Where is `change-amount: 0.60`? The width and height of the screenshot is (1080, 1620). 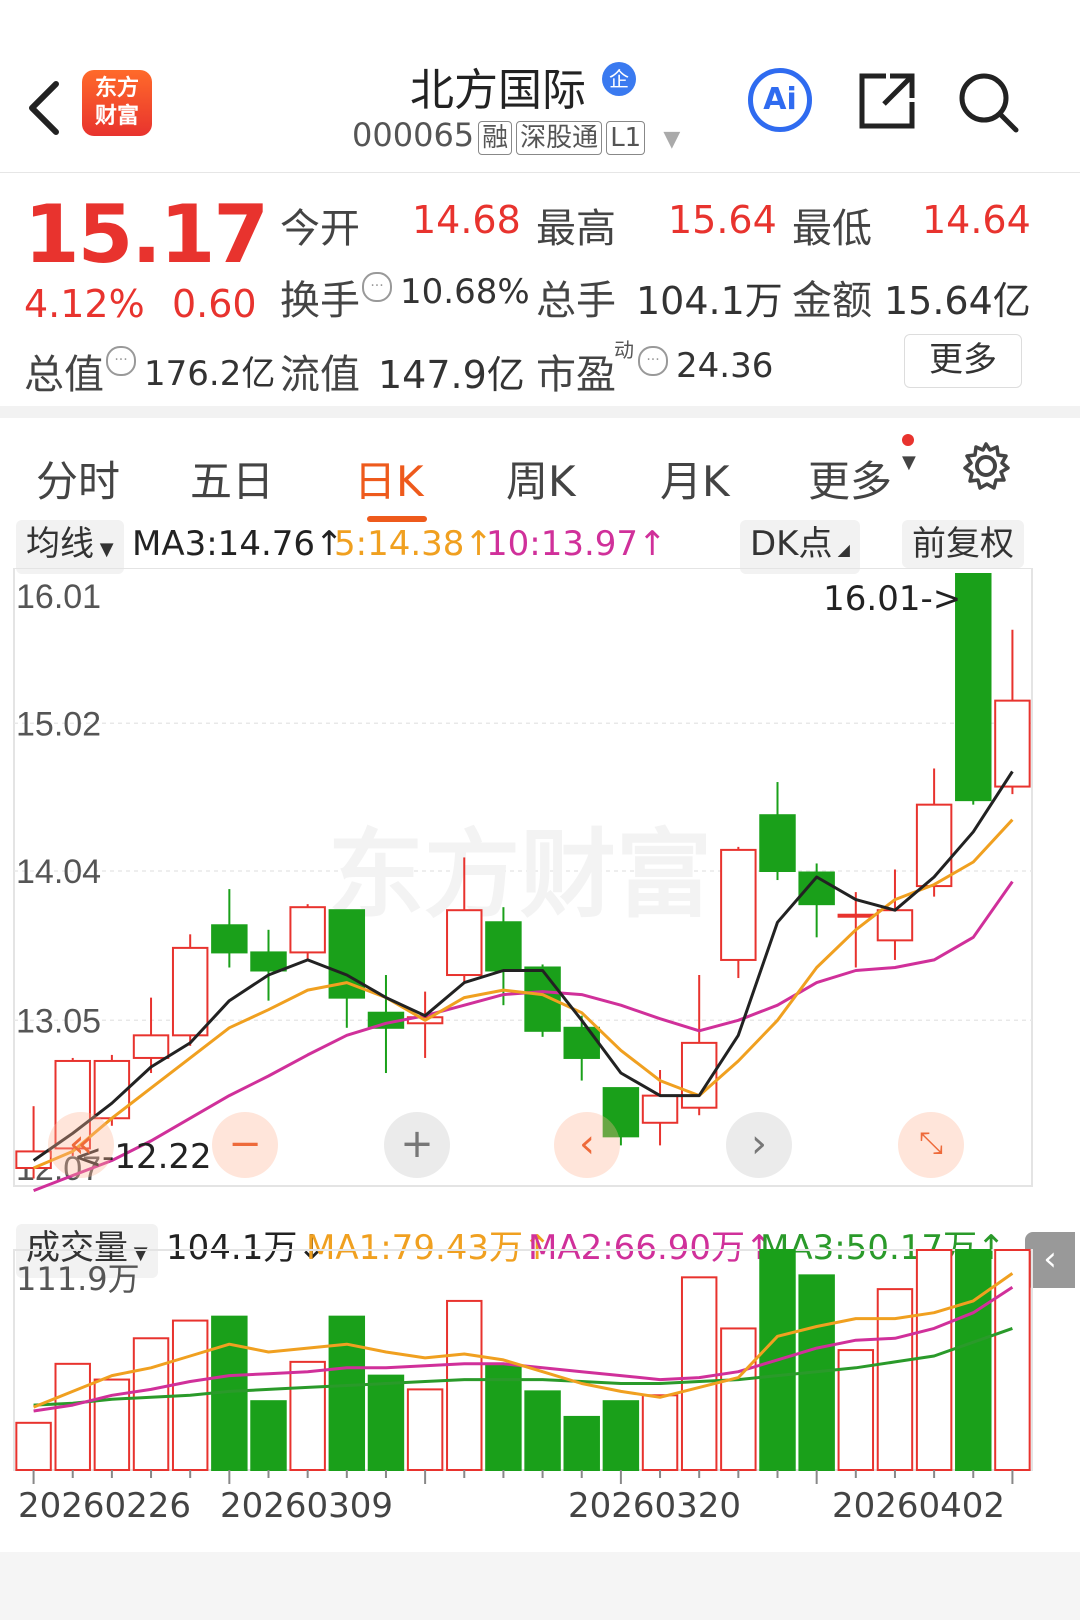 change-amount: 0.60 is located at coordinates (214, 304).